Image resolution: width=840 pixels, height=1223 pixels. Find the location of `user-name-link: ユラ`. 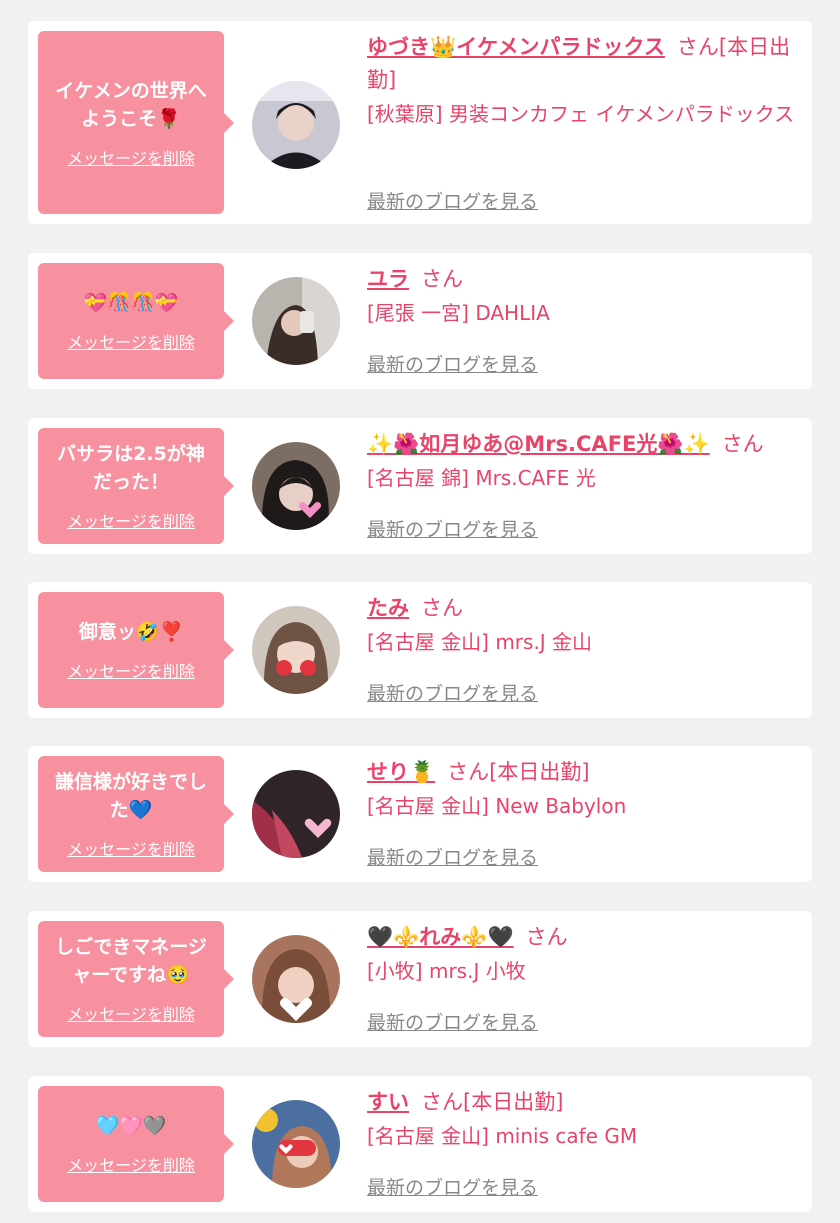

user-name-link: ユラ is located at coordinates (388, 279).